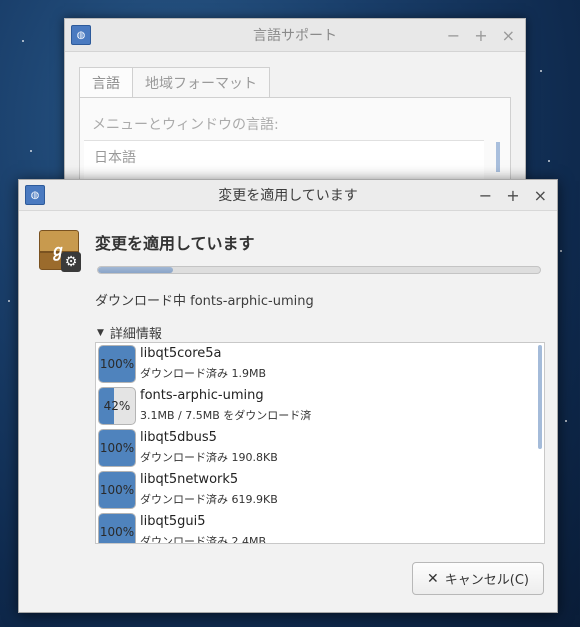  What do you see at coordinates (71, 262) in the screenshot?
I see `gear-icon: ⚙` at bounding box center [71, 262].